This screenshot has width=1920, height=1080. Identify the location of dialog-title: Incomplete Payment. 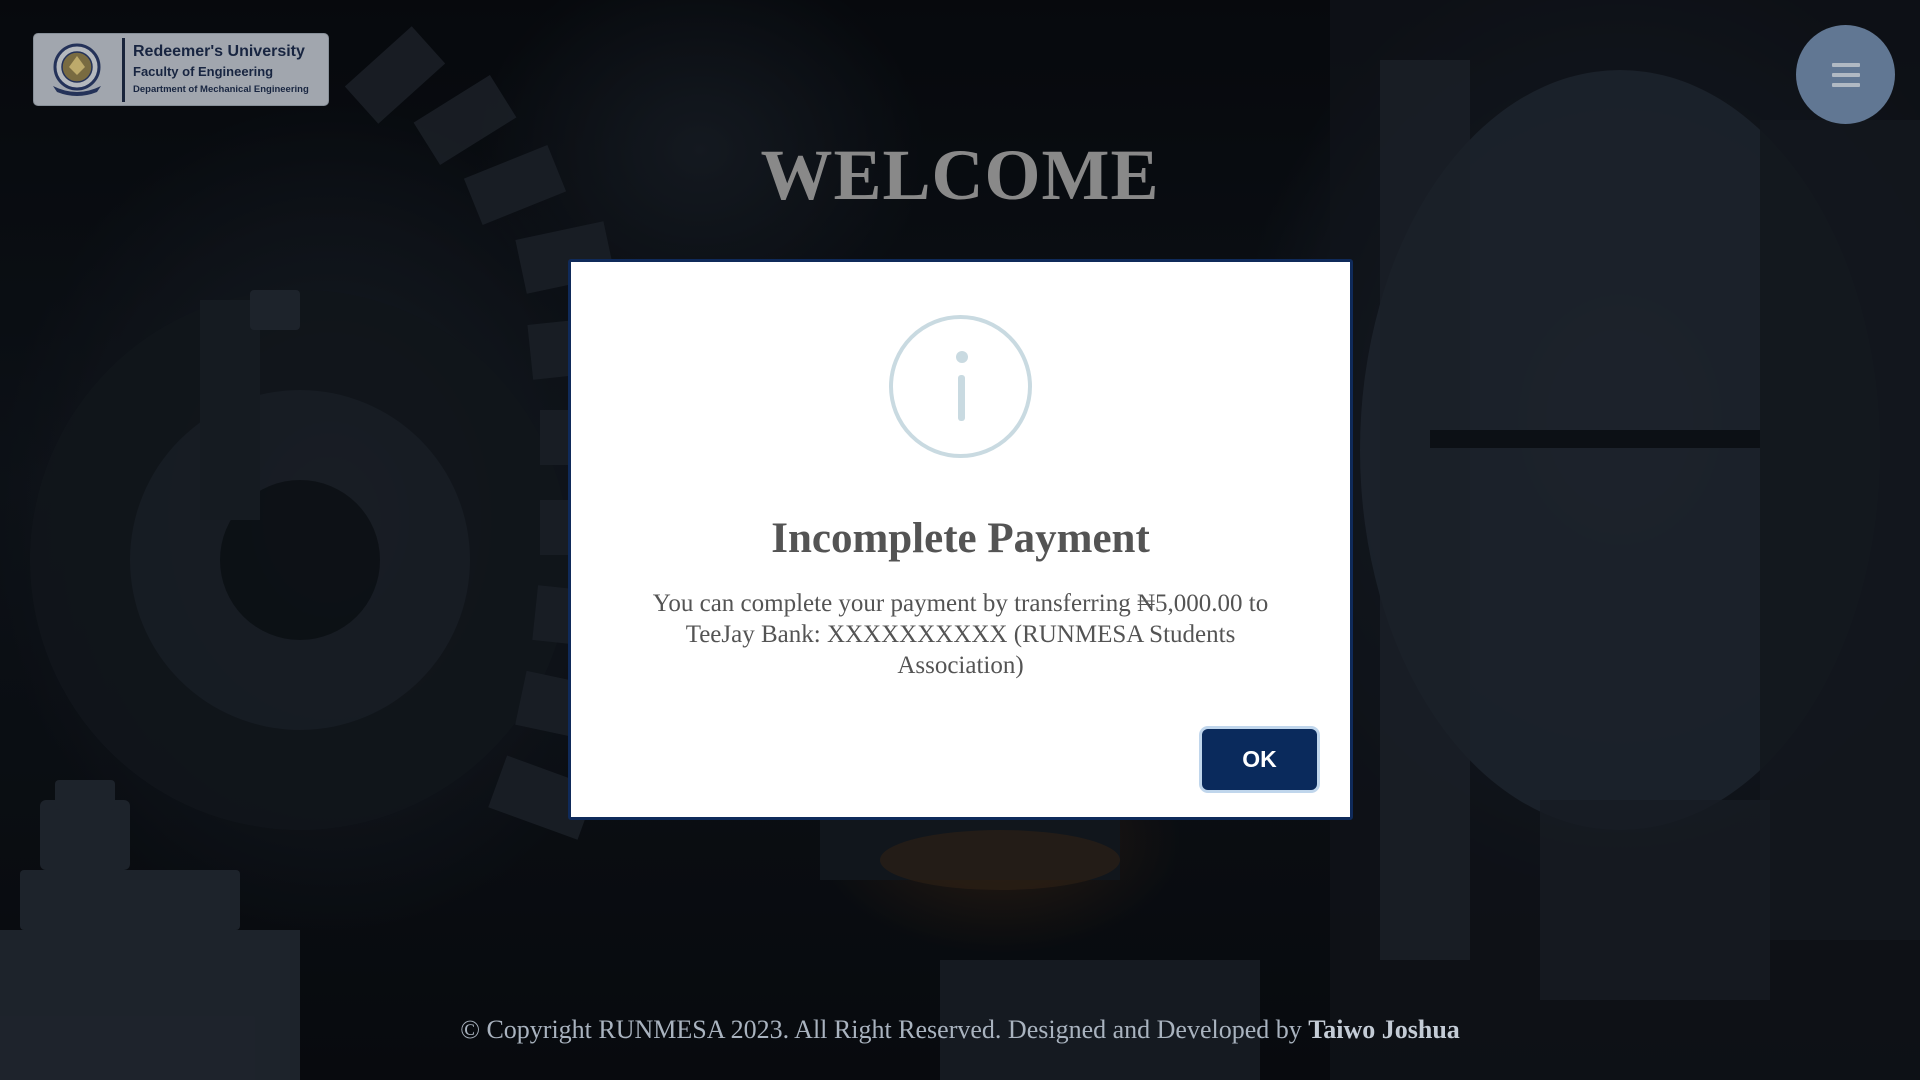
(960, 538).